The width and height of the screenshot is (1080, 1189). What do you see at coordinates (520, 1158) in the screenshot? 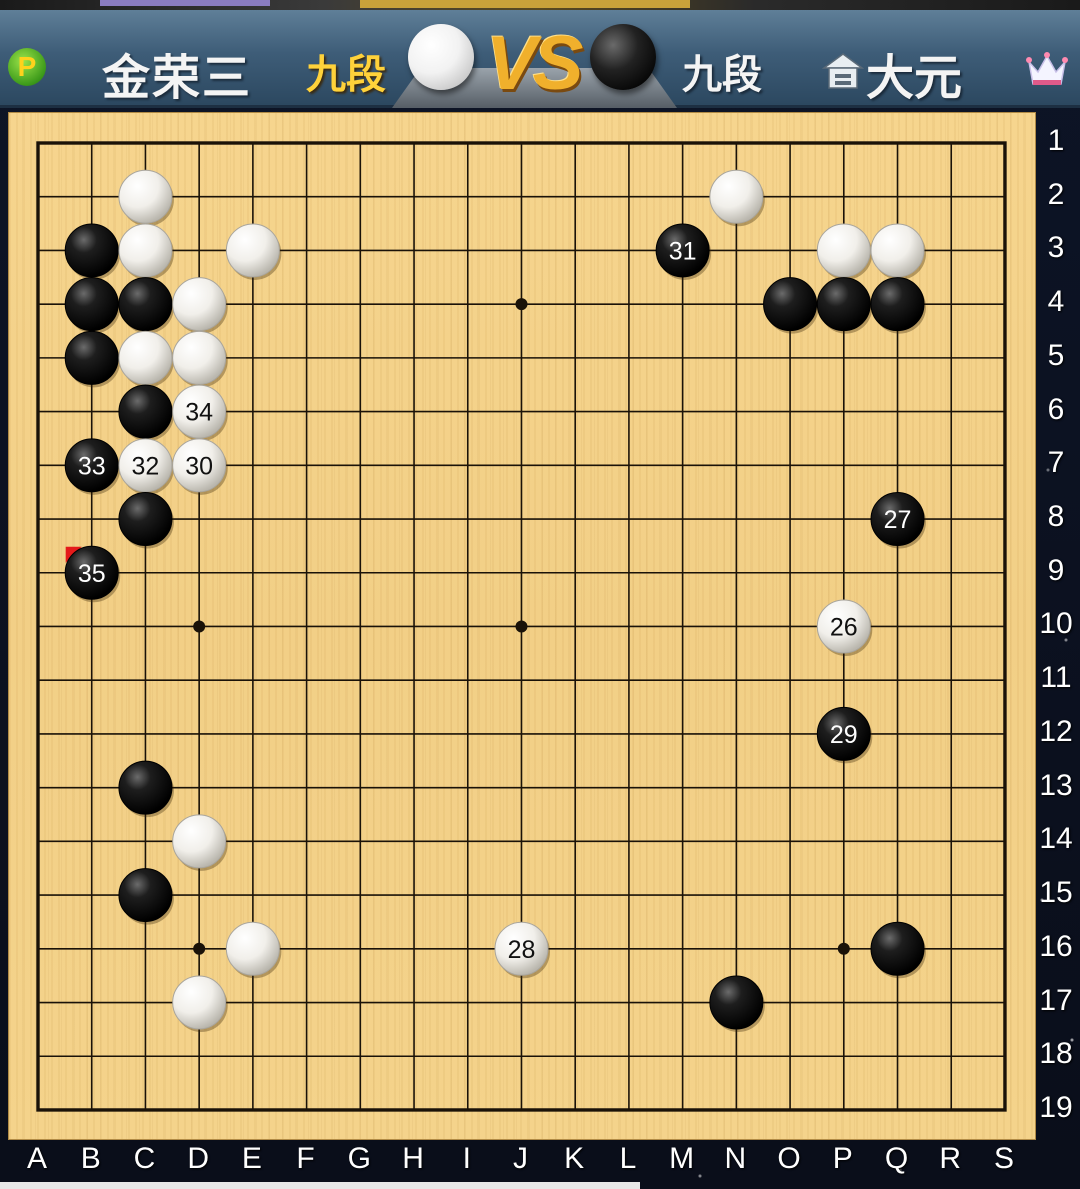
I see `column-label: J` at bounding box center [520, 1158].